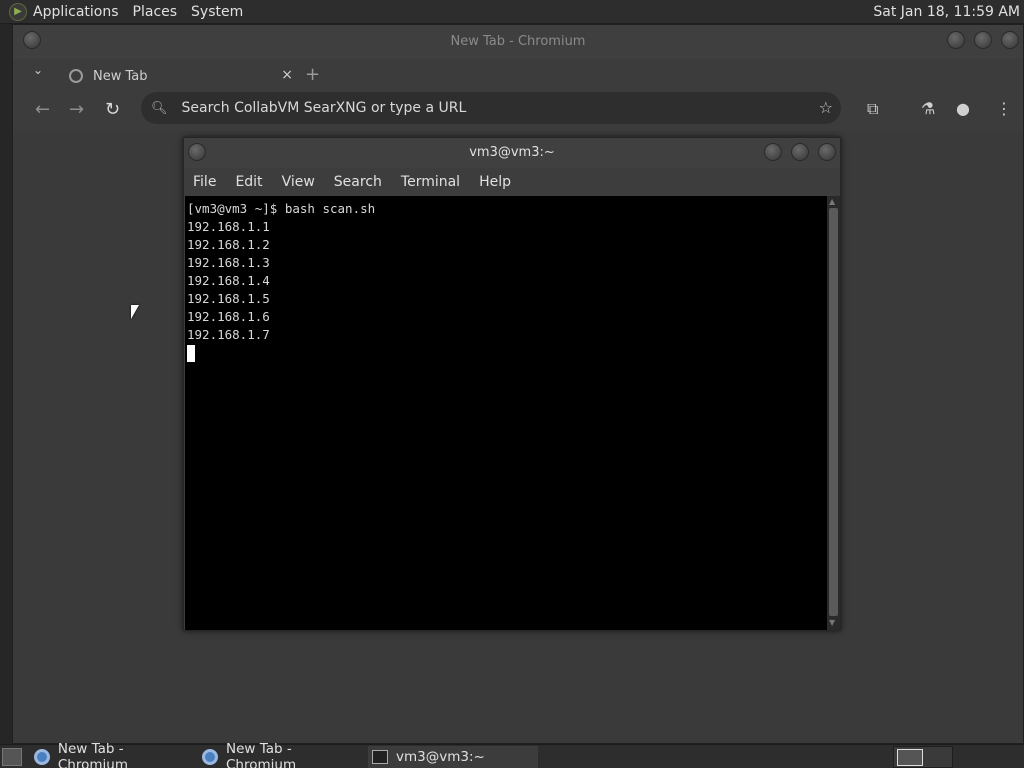 The height and width of the screenshot is (768, 1024). Describe the element at coordinates (76, 109) in the screenshot. I see `forward-arrow-icon: →` at that location.